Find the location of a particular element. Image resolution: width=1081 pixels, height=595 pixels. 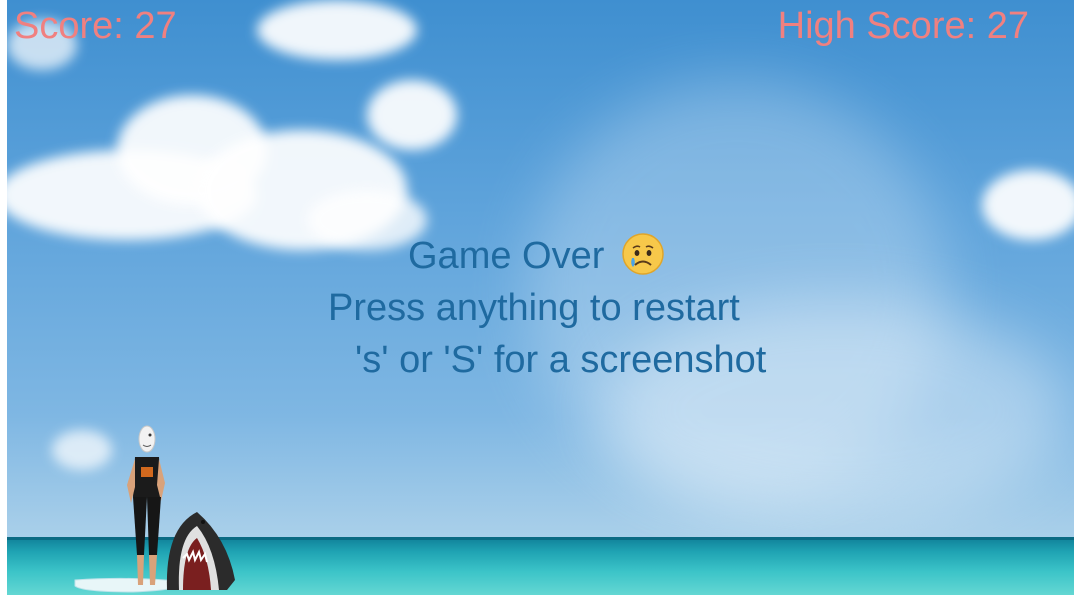

high-score-label: High Score: 27 is located at coordinates (903, 26).